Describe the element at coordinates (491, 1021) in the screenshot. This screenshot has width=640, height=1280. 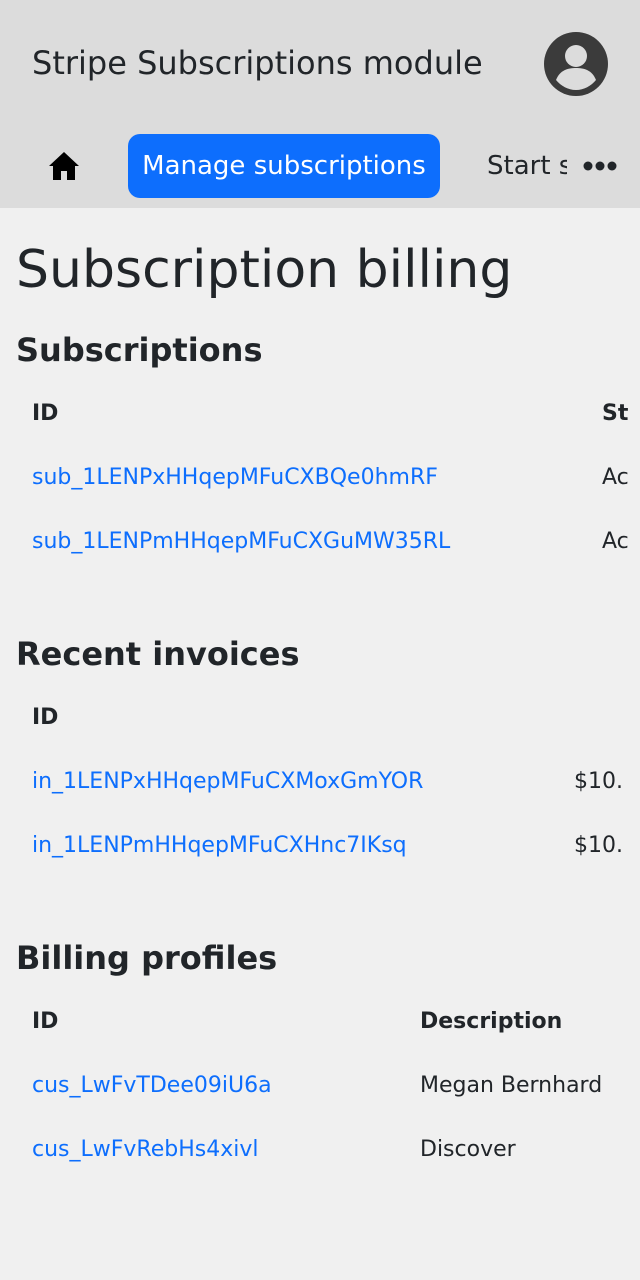
I see `column-header-description: Description` at that location.